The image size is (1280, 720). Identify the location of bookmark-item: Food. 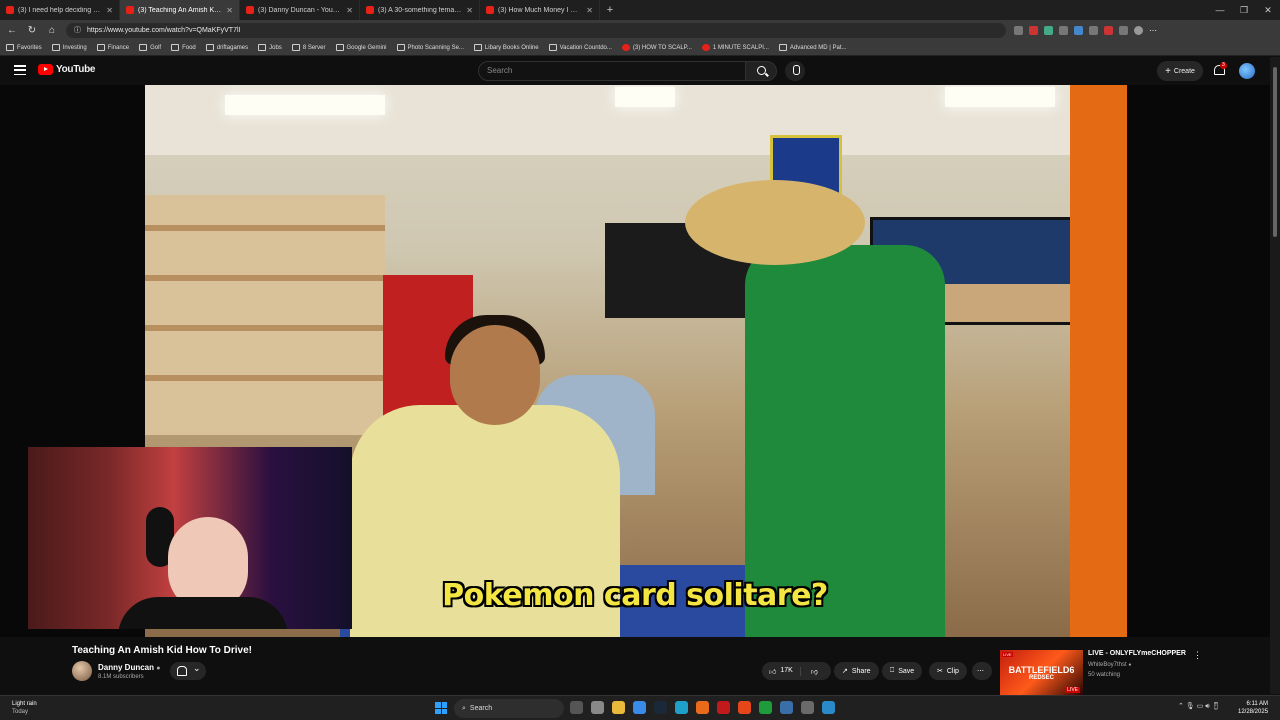
(183, 47).